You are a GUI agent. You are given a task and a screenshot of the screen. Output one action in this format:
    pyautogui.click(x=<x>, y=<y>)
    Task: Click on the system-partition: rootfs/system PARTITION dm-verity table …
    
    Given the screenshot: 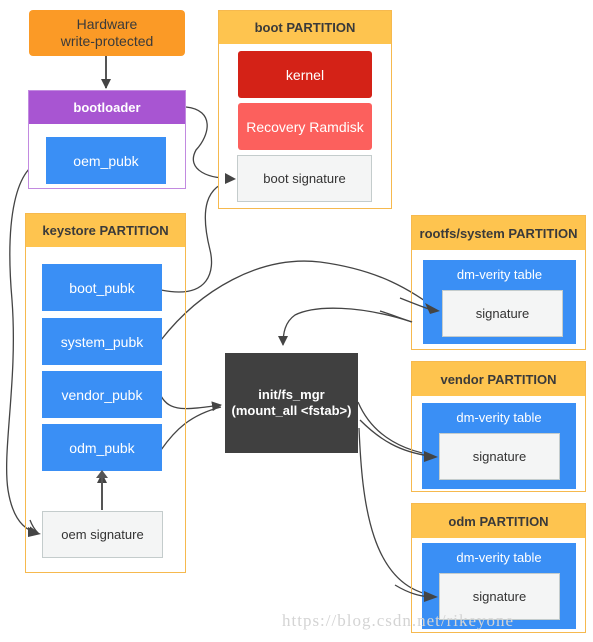 What is the action you would take?
    pyautogui.click(x=498, y=282)
    